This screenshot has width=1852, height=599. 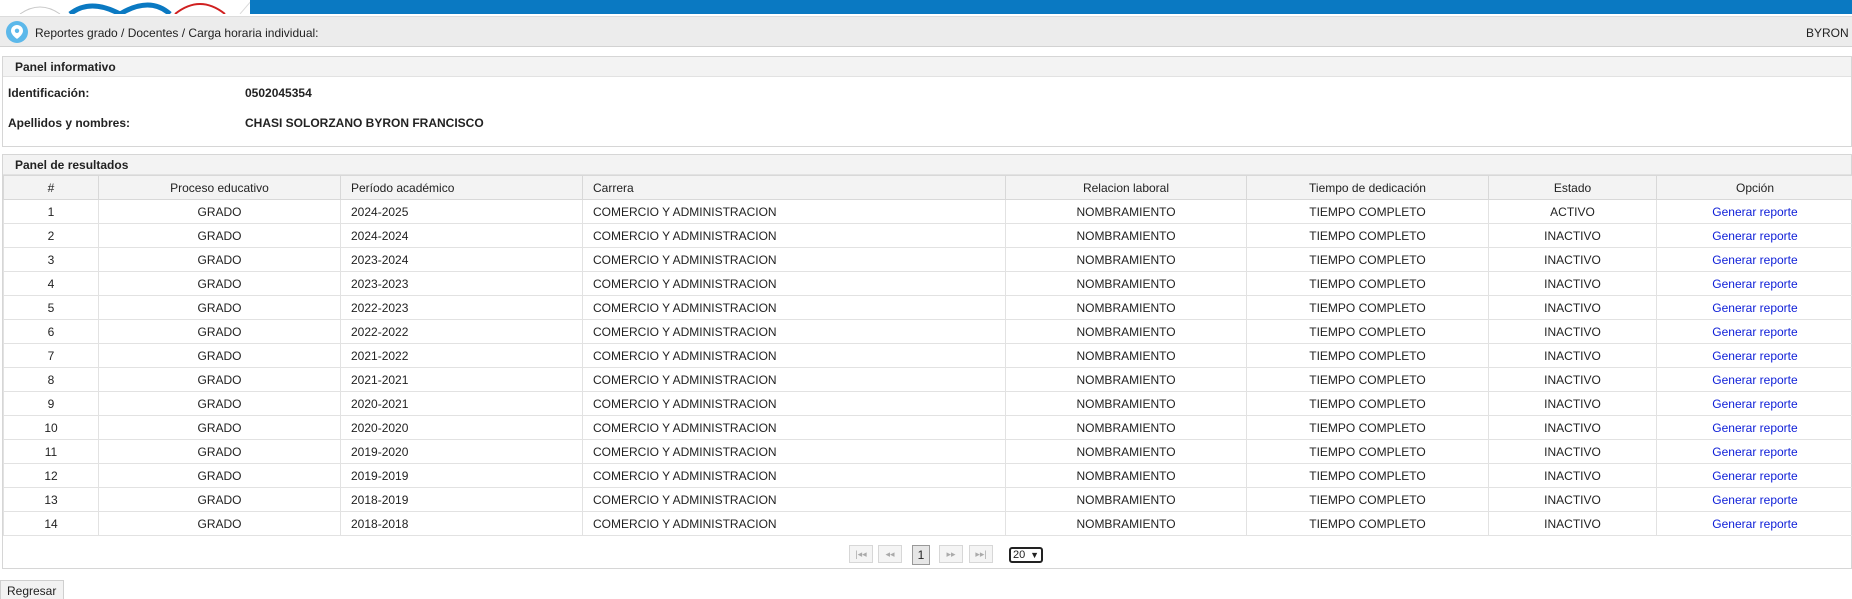 I want to click on row-number: 14, so click(x=51, y=523).